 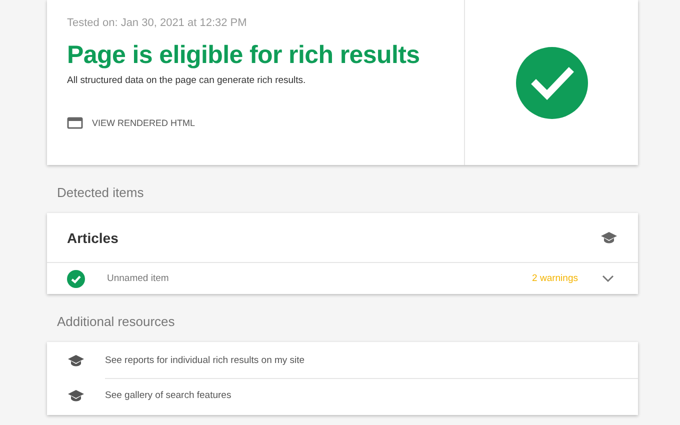 I want to click on section-heading: Additional resources, so click(x=116, y=322).